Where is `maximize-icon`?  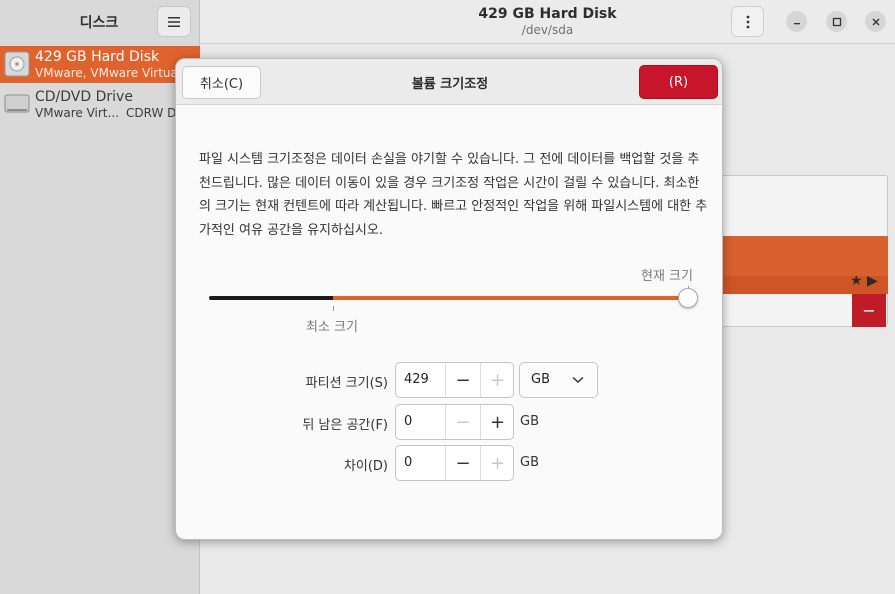
maximize-icon is located at coordinates (836, 21).